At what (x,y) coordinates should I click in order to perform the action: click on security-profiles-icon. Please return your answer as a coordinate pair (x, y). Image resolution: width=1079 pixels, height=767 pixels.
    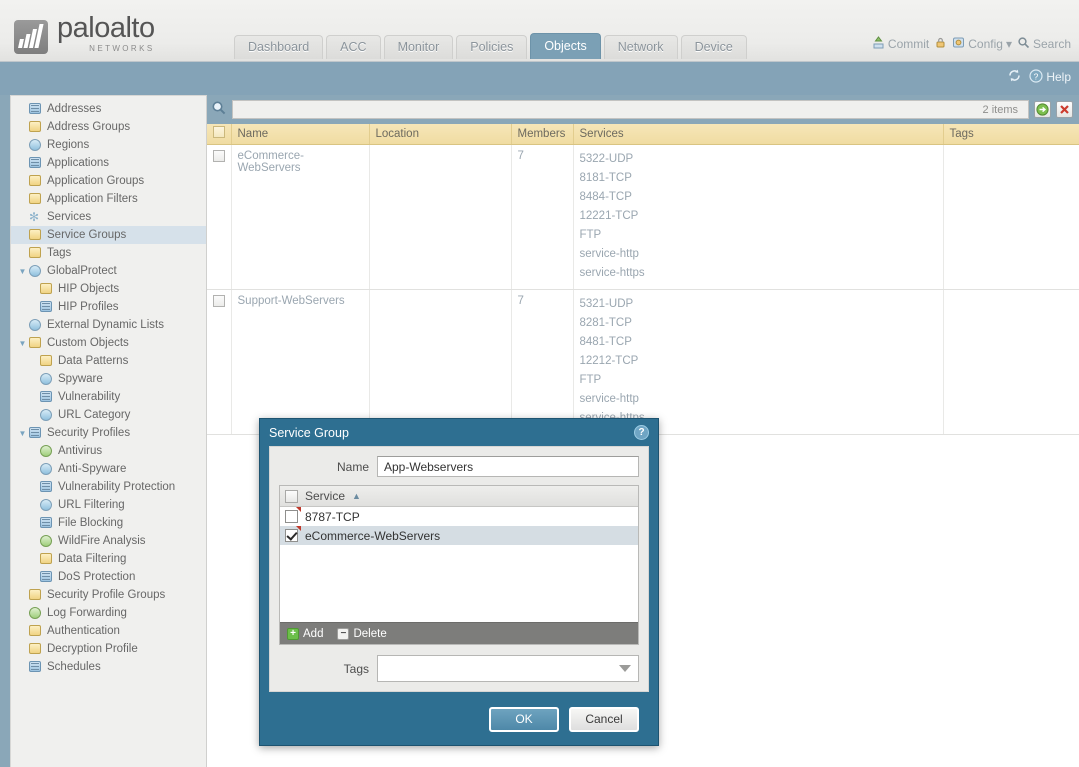
    Looking at the image, I should click on (35, 433).